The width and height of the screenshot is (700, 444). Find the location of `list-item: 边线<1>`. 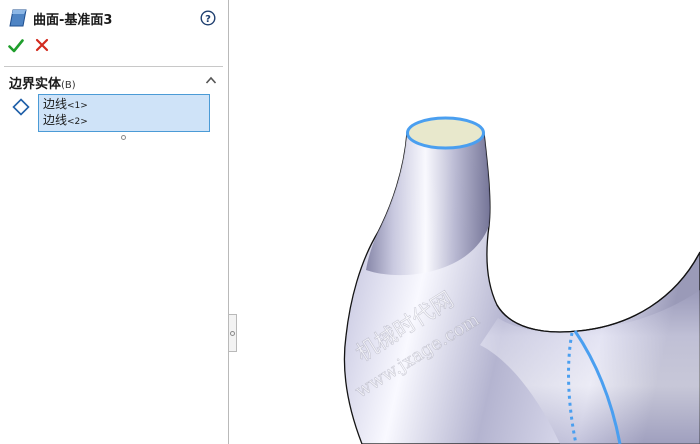

list-item: 边线<1> is located at coordinates (65, 105).